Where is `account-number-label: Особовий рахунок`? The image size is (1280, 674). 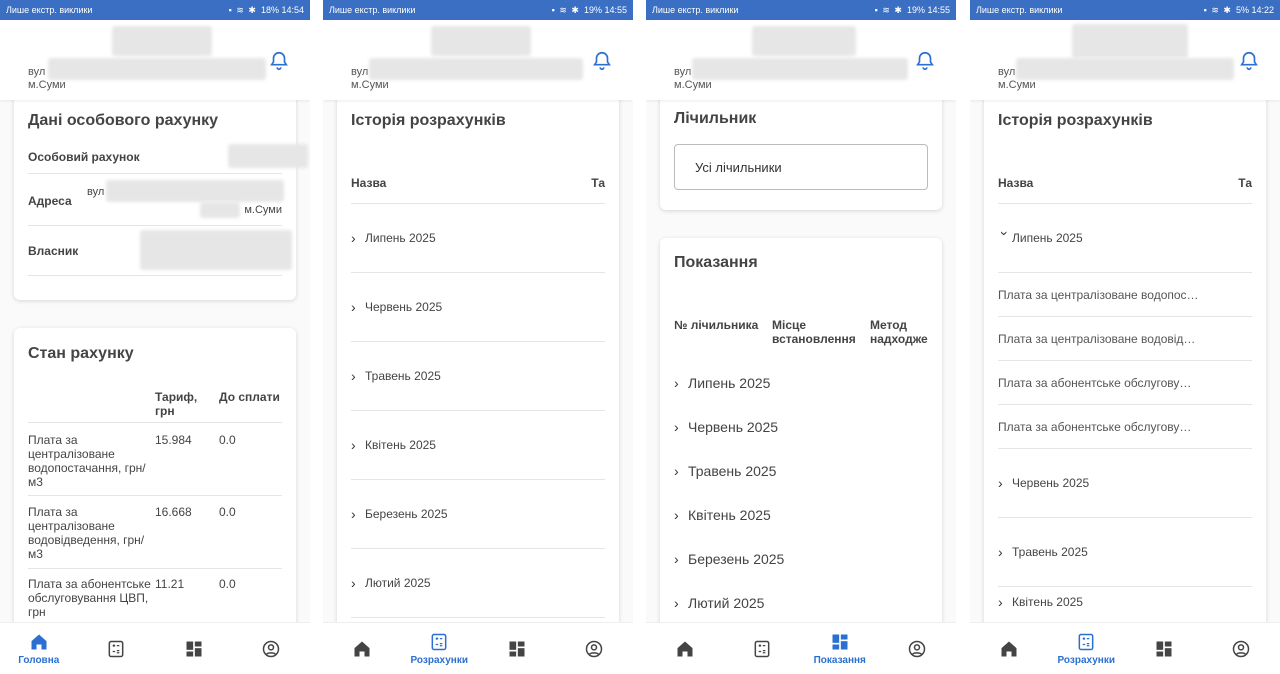 account-number-label: Особовий рахунок is located at coordinates (84, 157).